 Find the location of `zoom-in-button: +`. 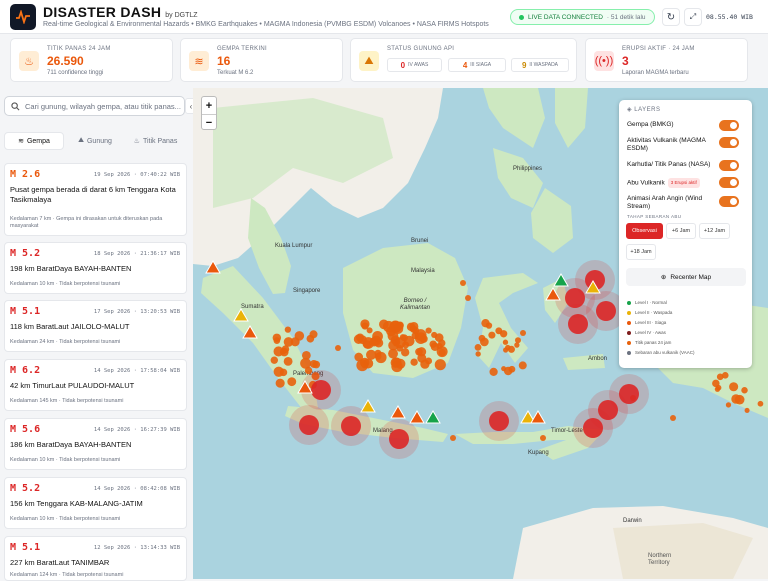

zoom-in-button: + is located at coordinates (209, 105).